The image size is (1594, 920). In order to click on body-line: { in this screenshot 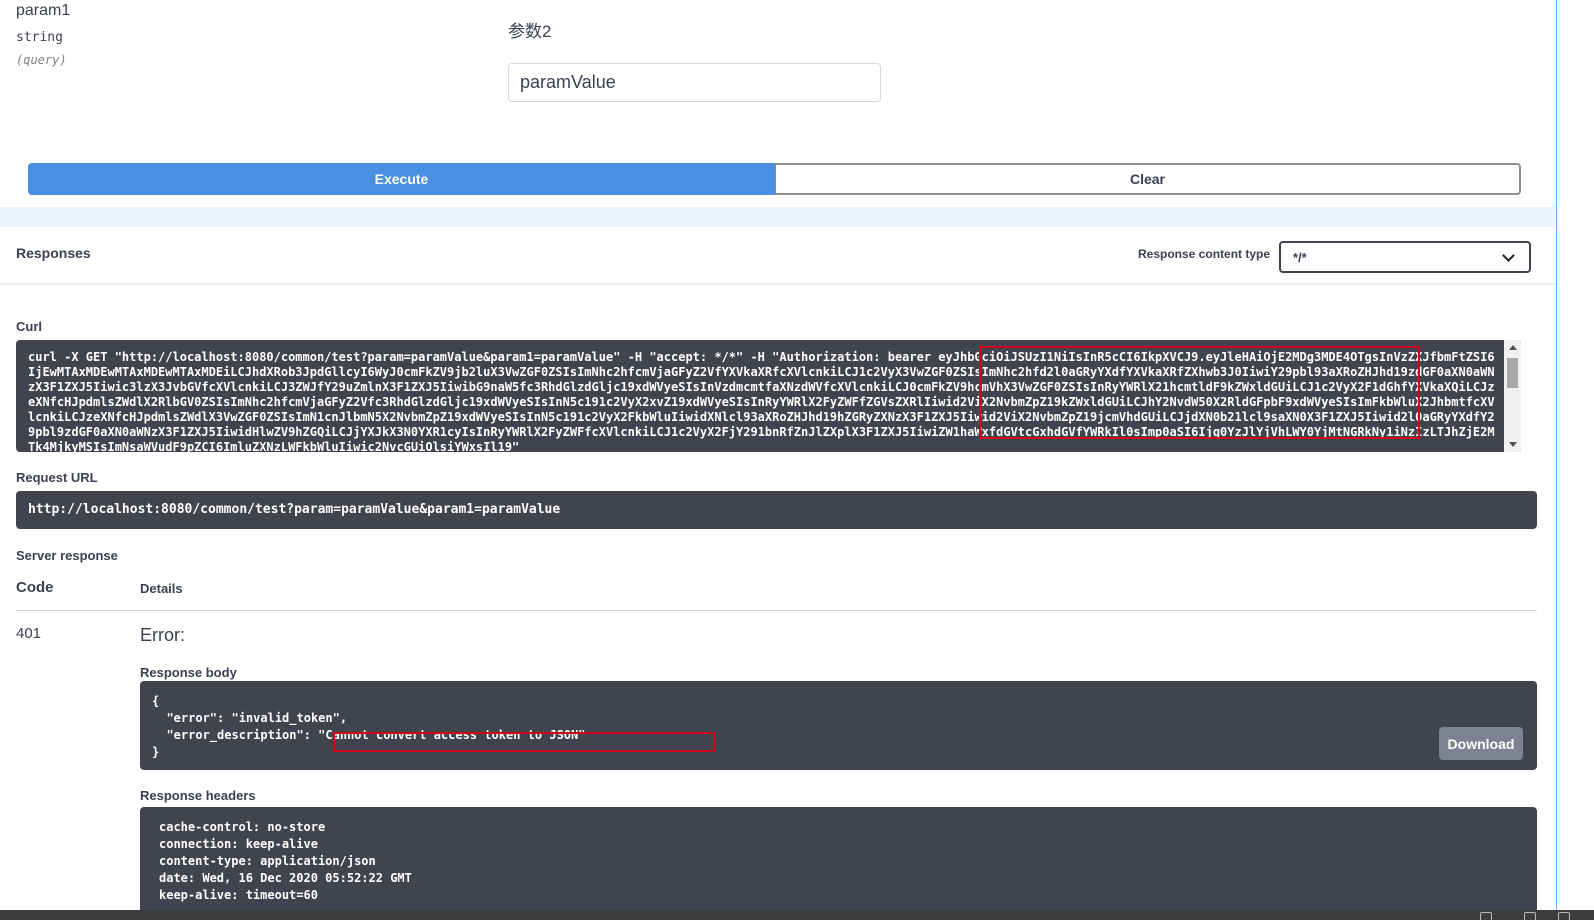, I will do `click(156, 701)`.